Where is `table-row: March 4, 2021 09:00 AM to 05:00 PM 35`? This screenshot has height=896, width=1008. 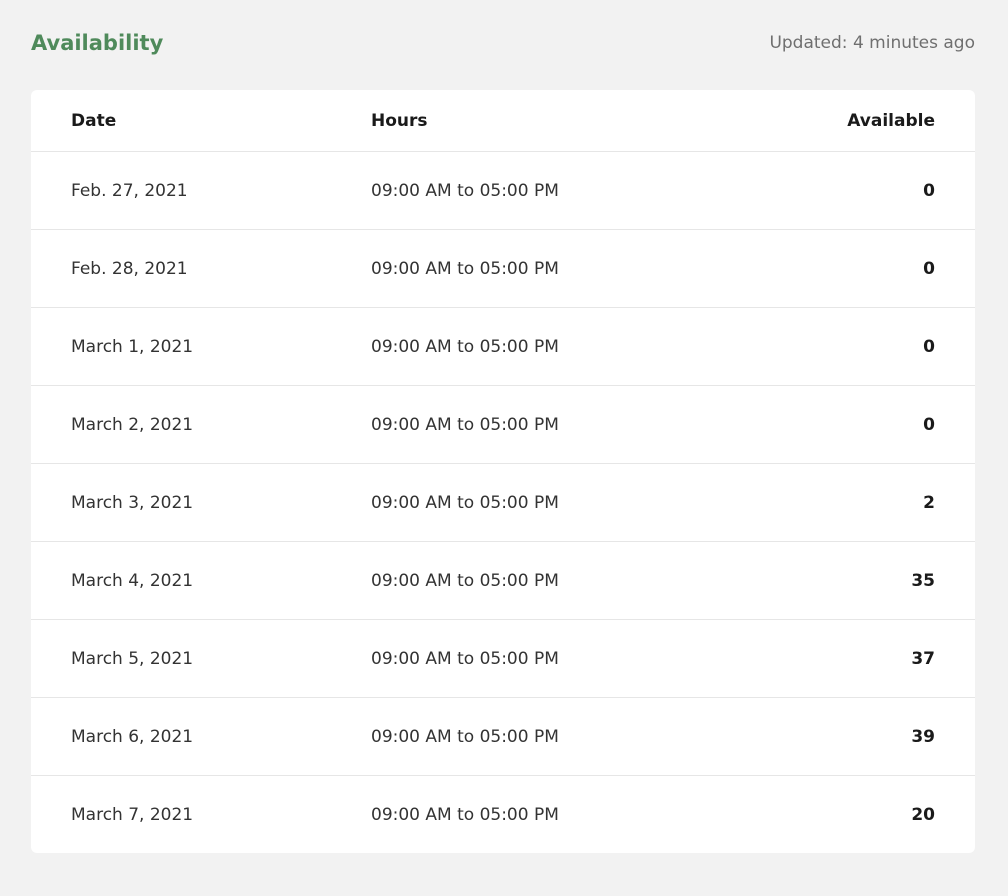 table-row: March 4, 2021 09:00 AM to 05:00 PM 35 is located at coordinates (503, 580).